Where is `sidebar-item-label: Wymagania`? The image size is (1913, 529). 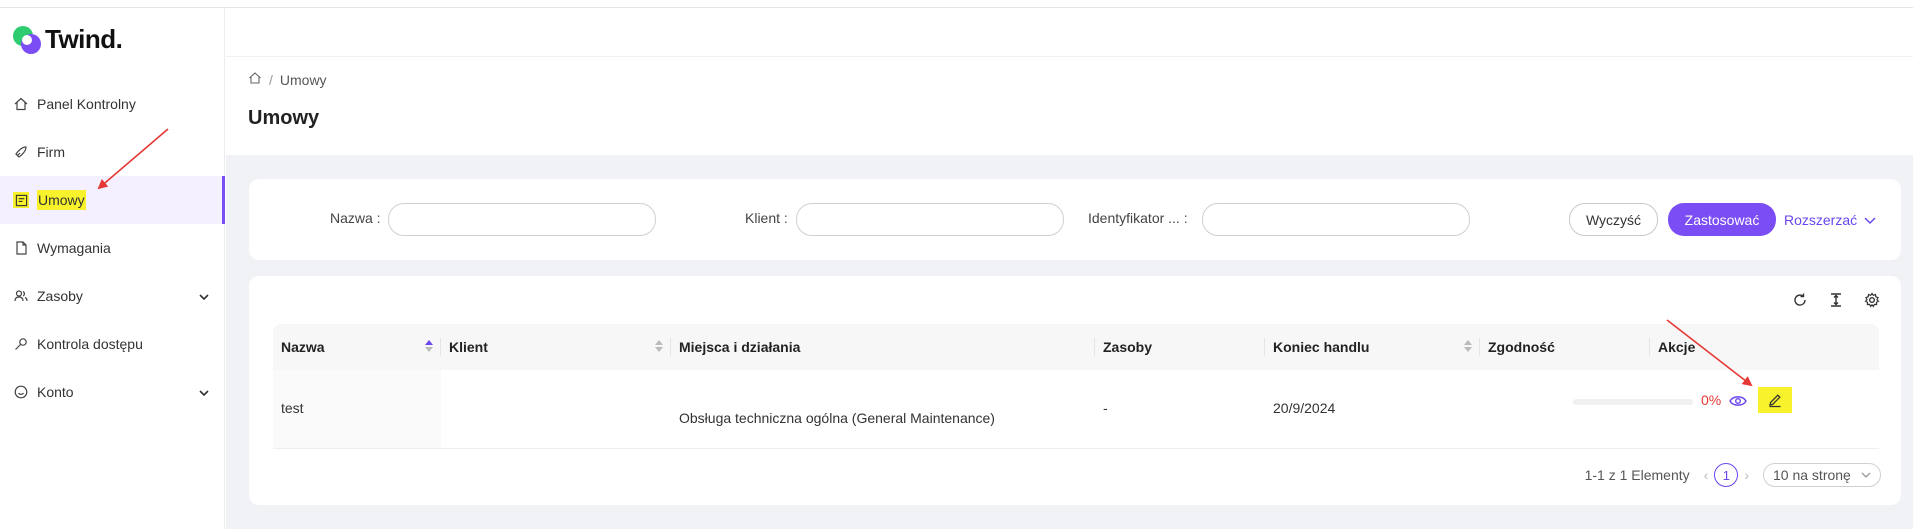
sidebar-item-label: Wymagania is located at coordinates (74, 248).